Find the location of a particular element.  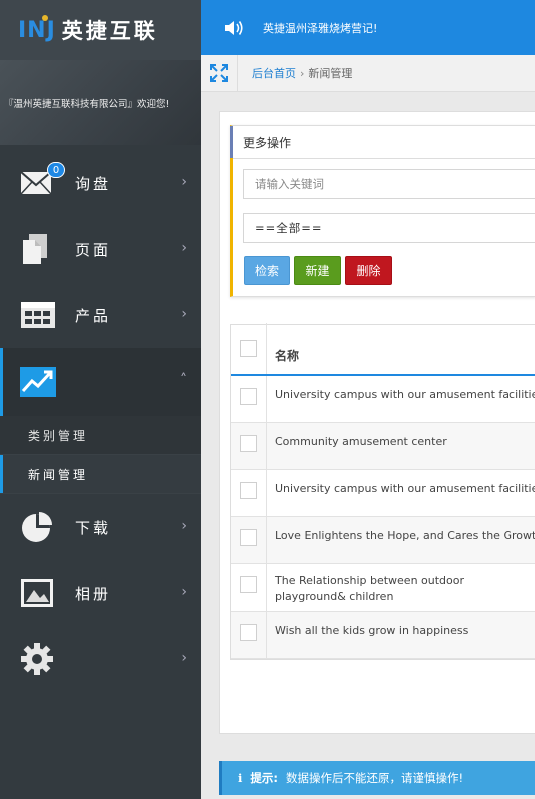

row-title: Wish all the kids grow in happiness is located at coordinates (401, 635).